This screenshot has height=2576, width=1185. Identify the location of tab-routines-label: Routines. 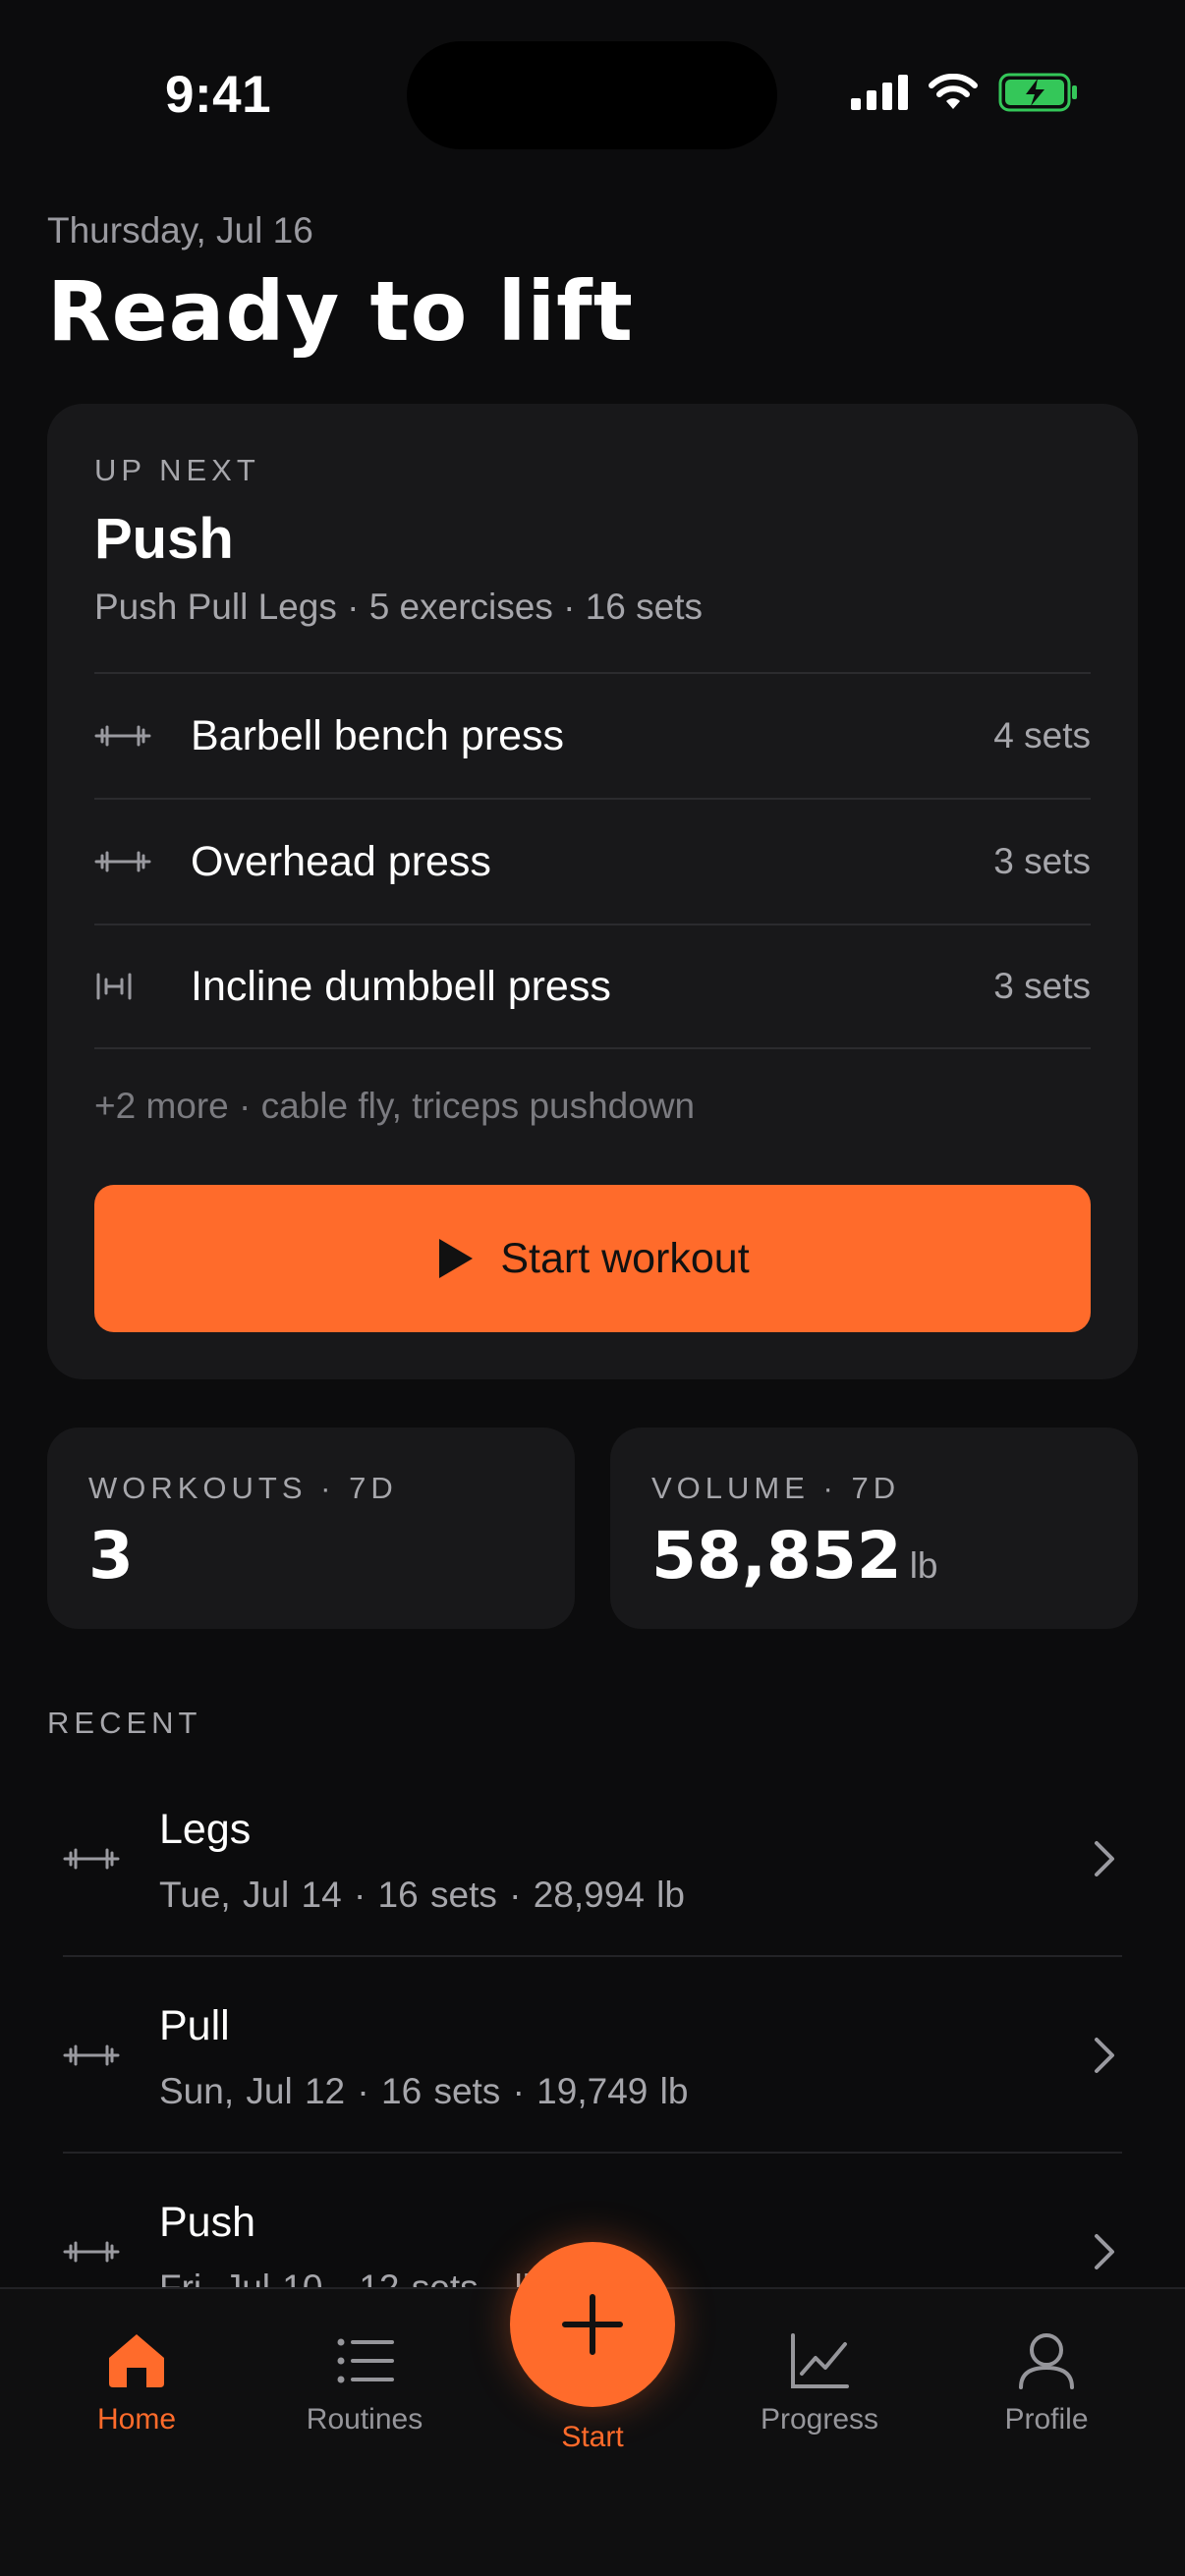
(365, 2419).